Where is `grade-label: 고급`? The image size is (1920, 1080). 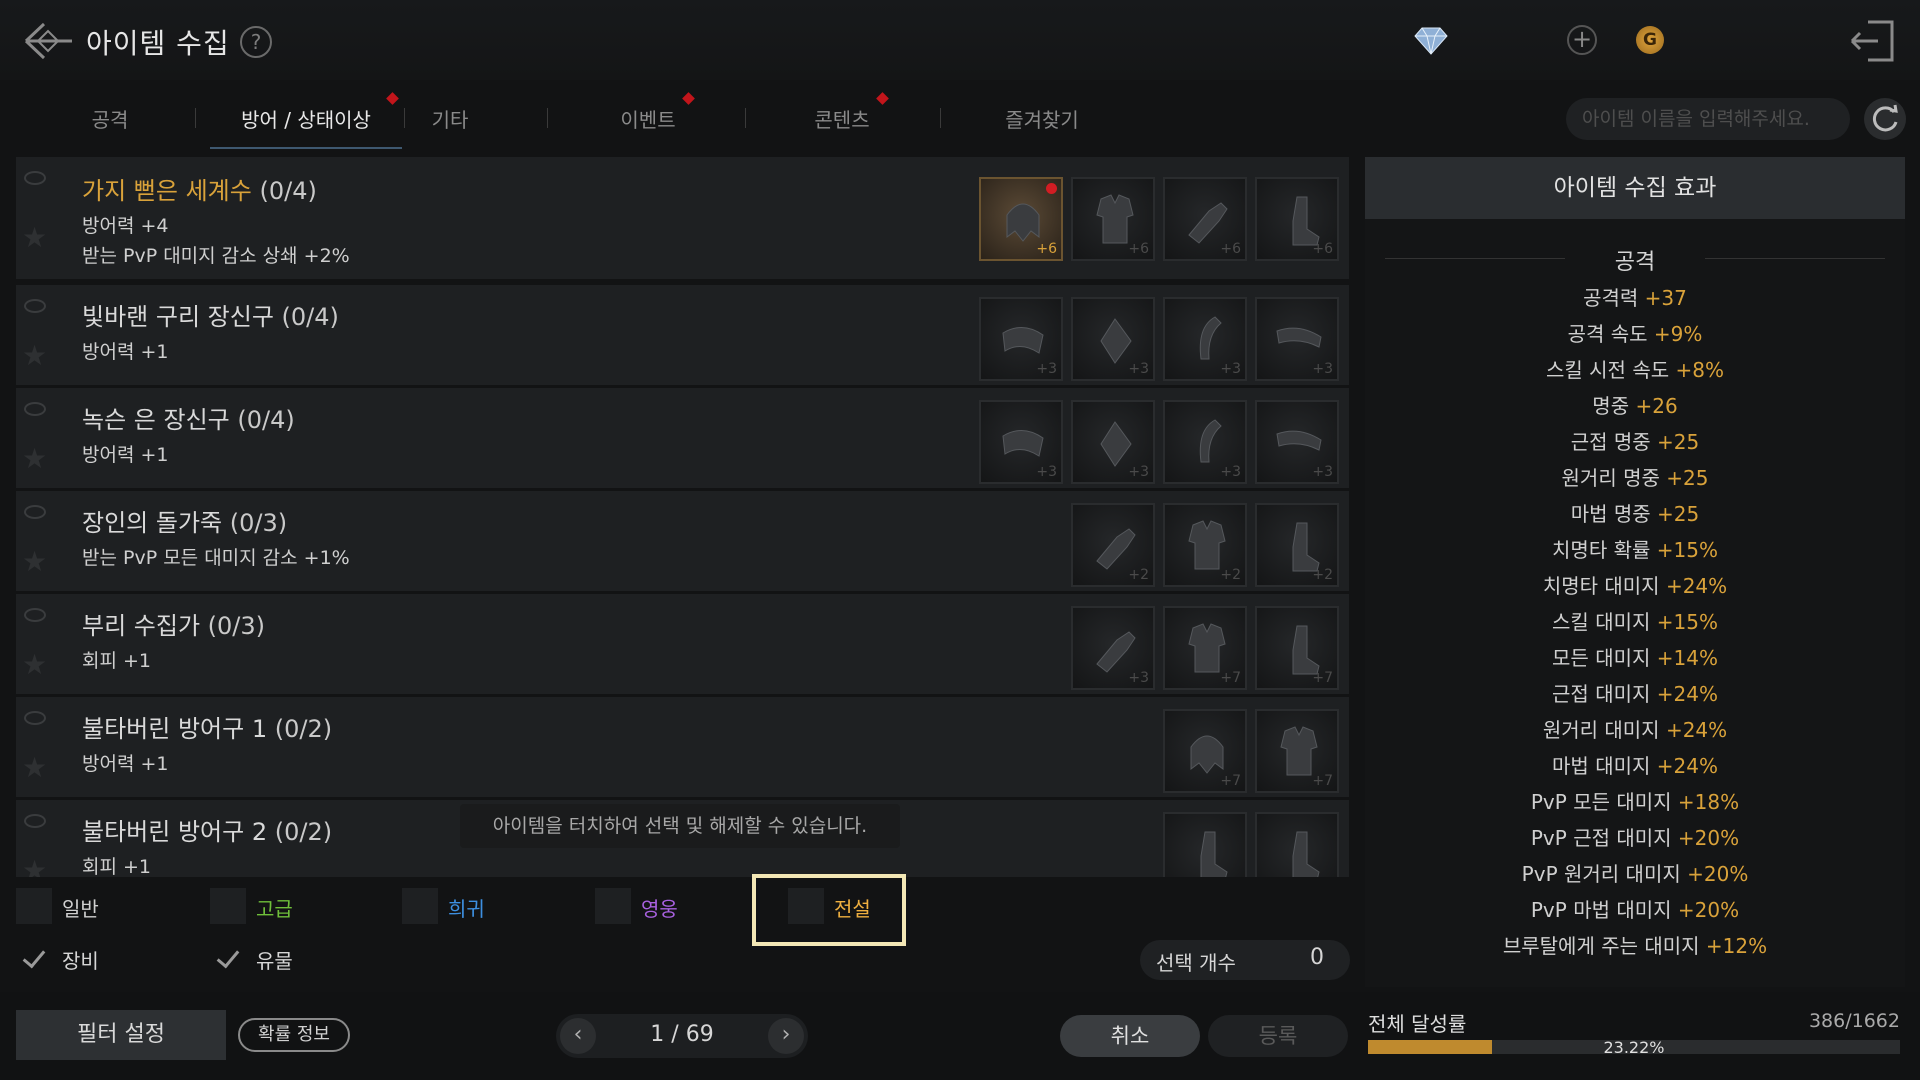 grade-label: 고급 is located at coordinates (274, 907).